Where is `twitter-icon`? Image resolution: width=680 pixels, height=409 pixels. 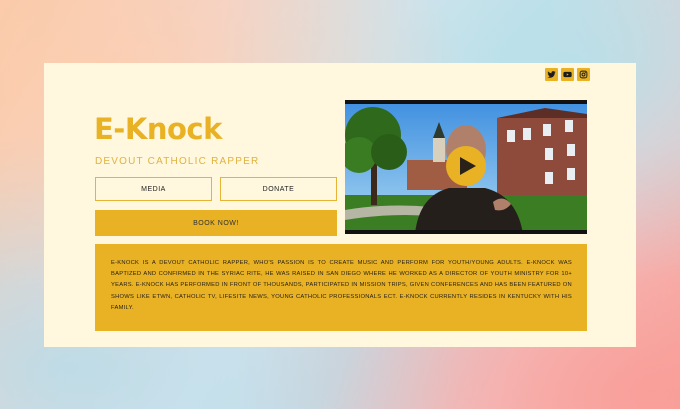
twitter-icon is located at coordinates (551, 74).